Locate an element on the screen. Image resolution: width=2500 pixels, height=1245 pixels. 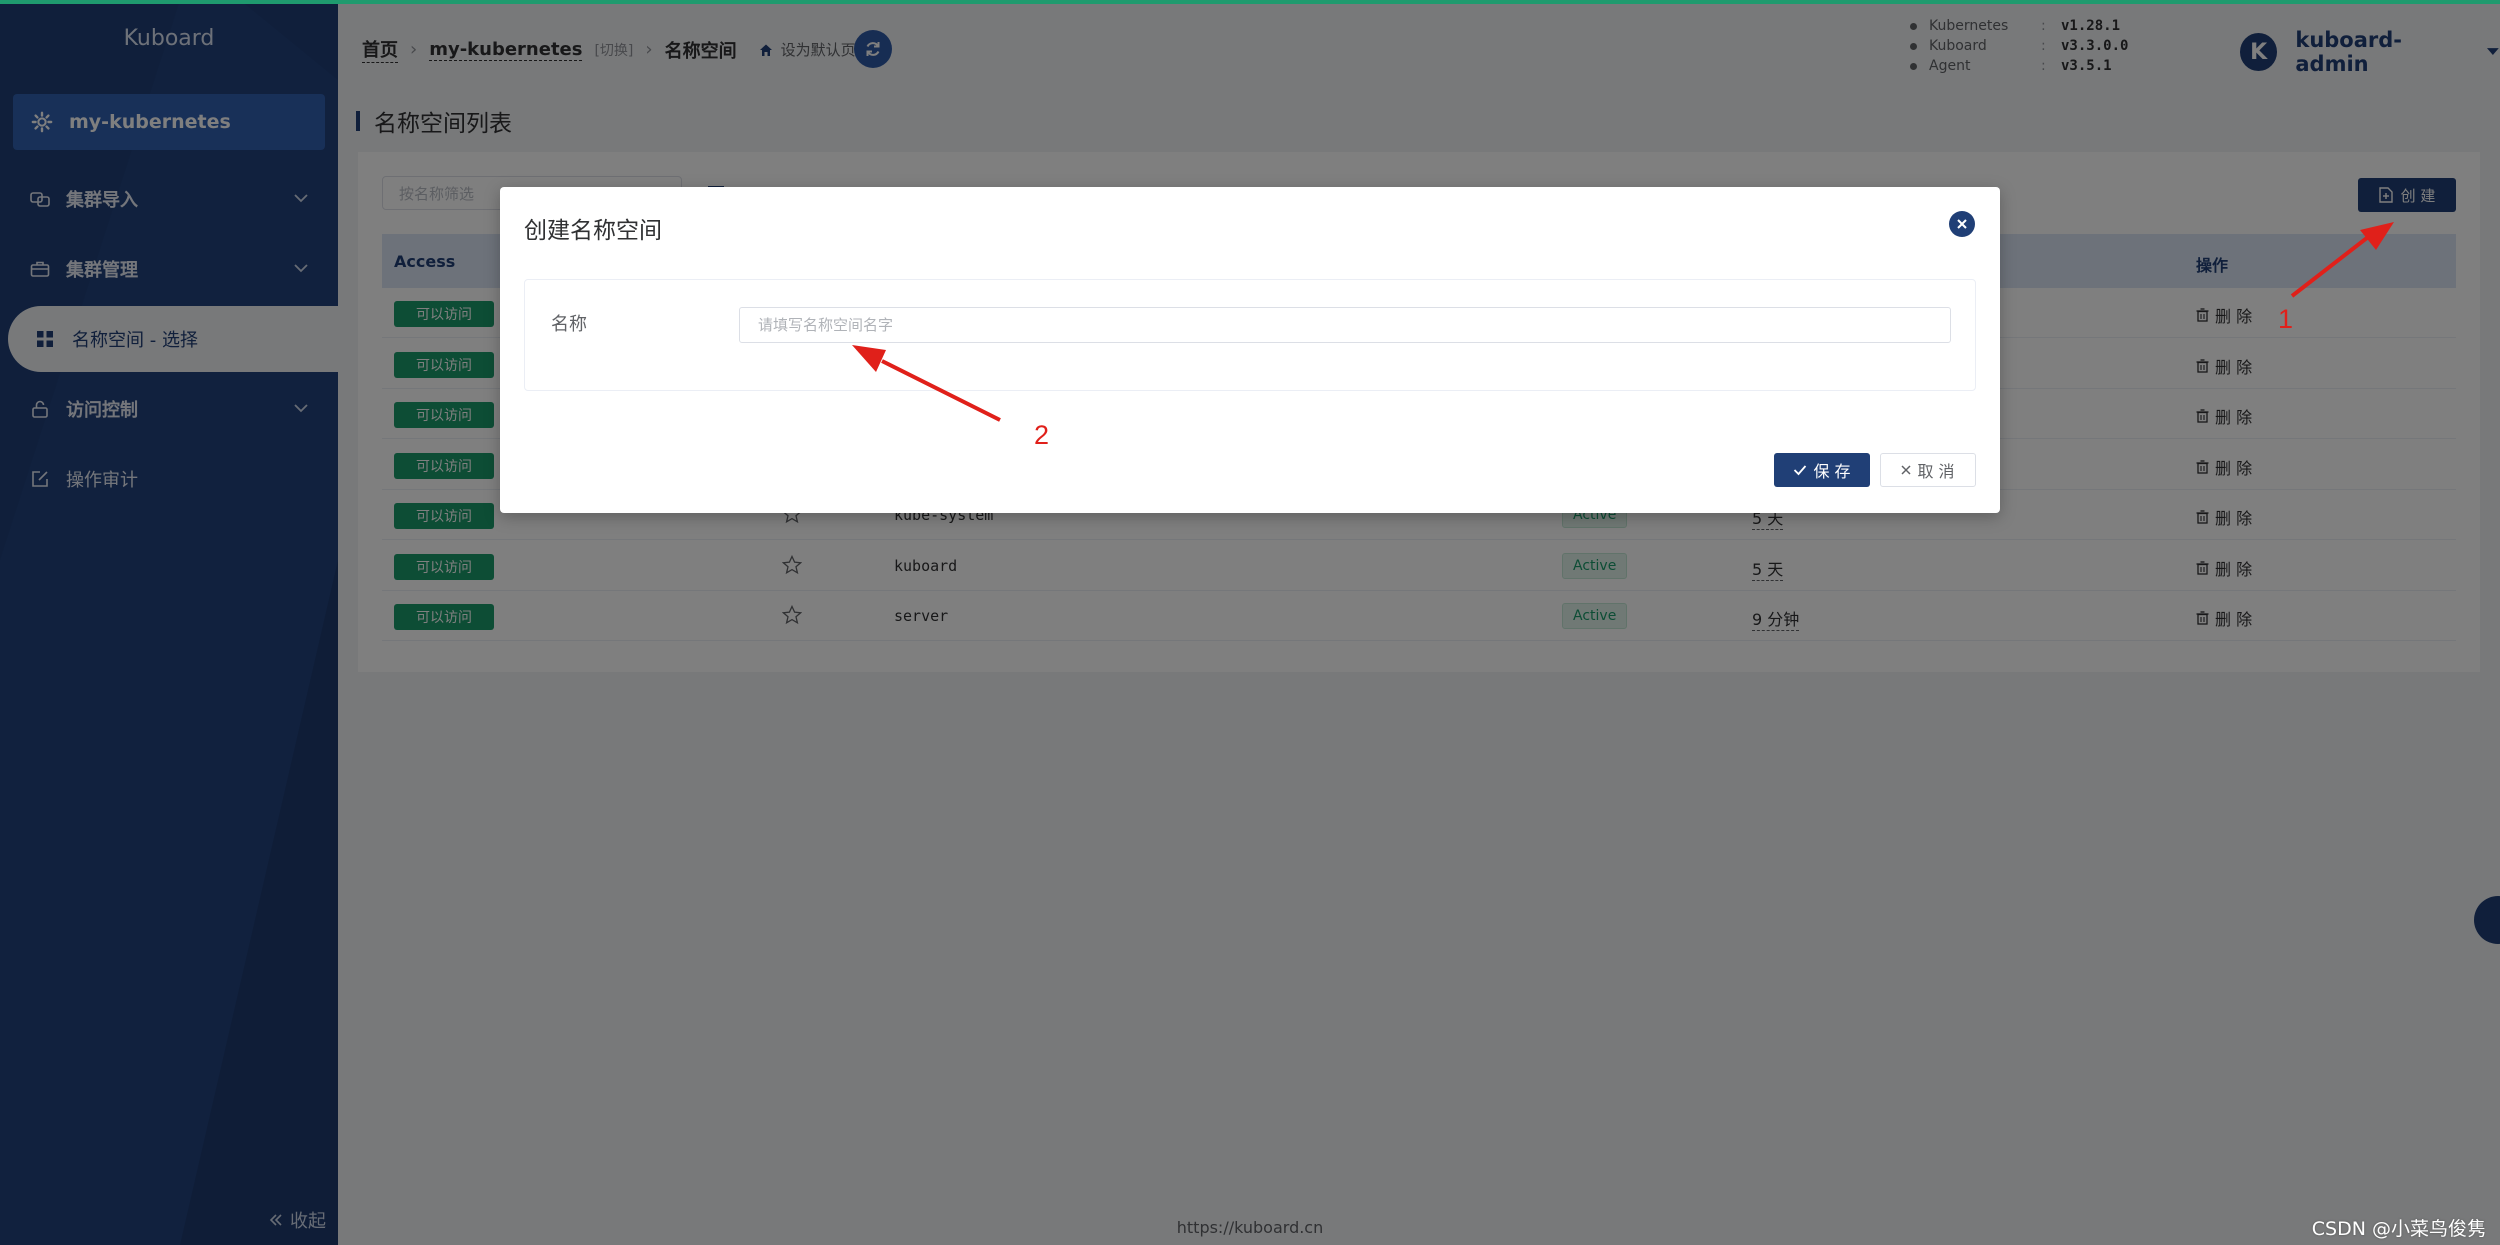
cancel-label: 取 消 is located at coordinates (1936, 471).